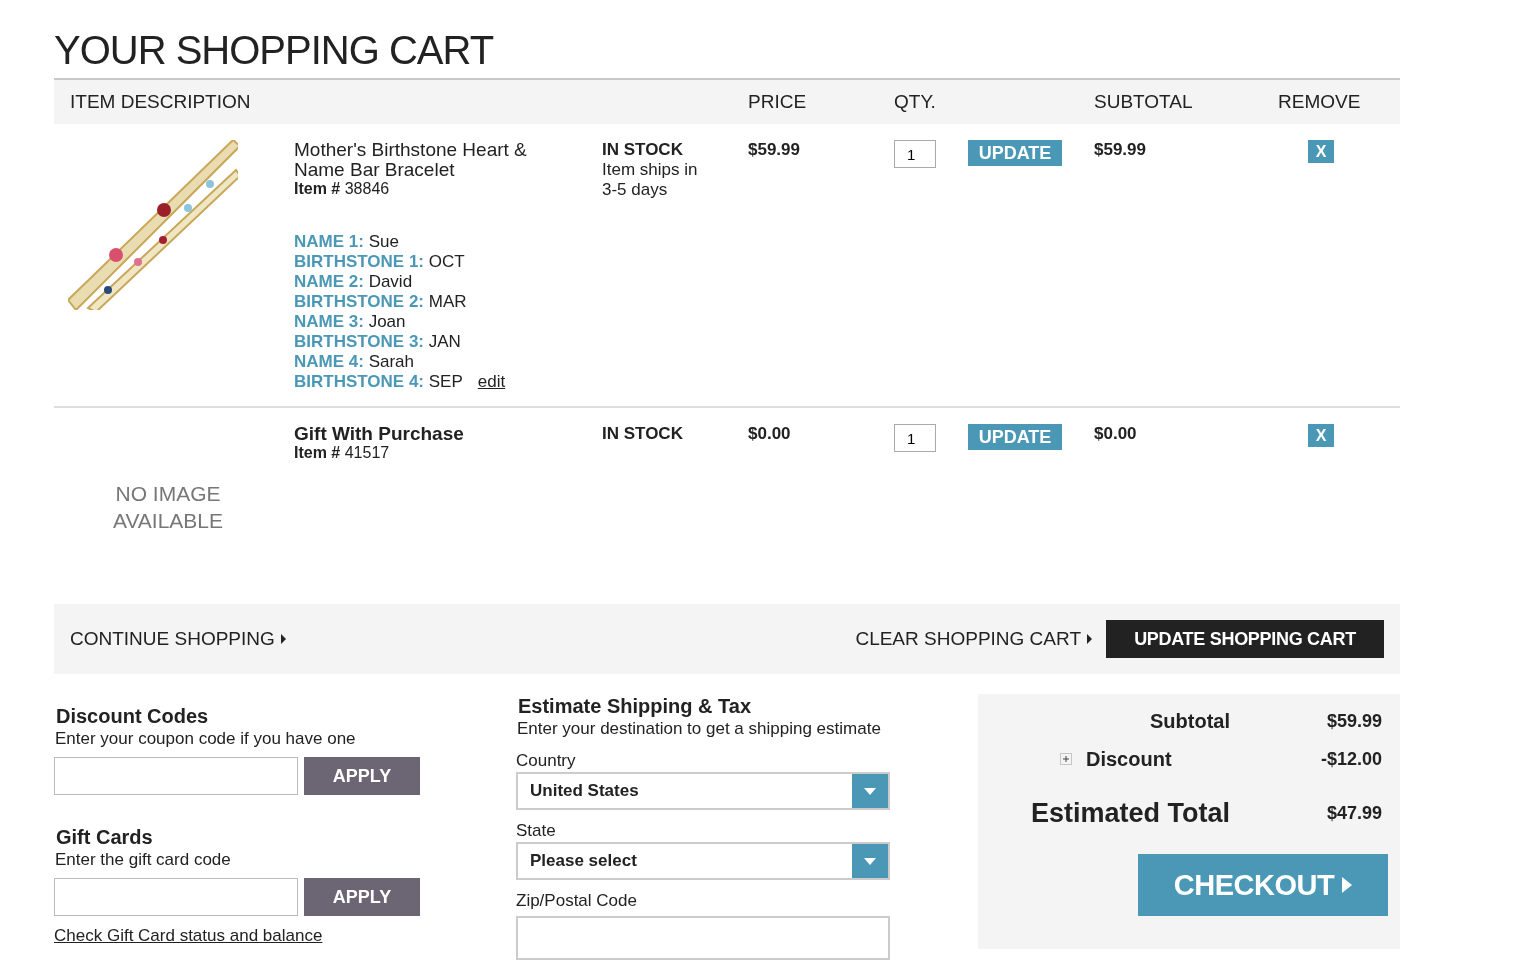 The height and width of the screenshot is (976, 1526). Describe the element at coordinates (1066, 759) in the screenshot. I see `expand-icon` at that location.